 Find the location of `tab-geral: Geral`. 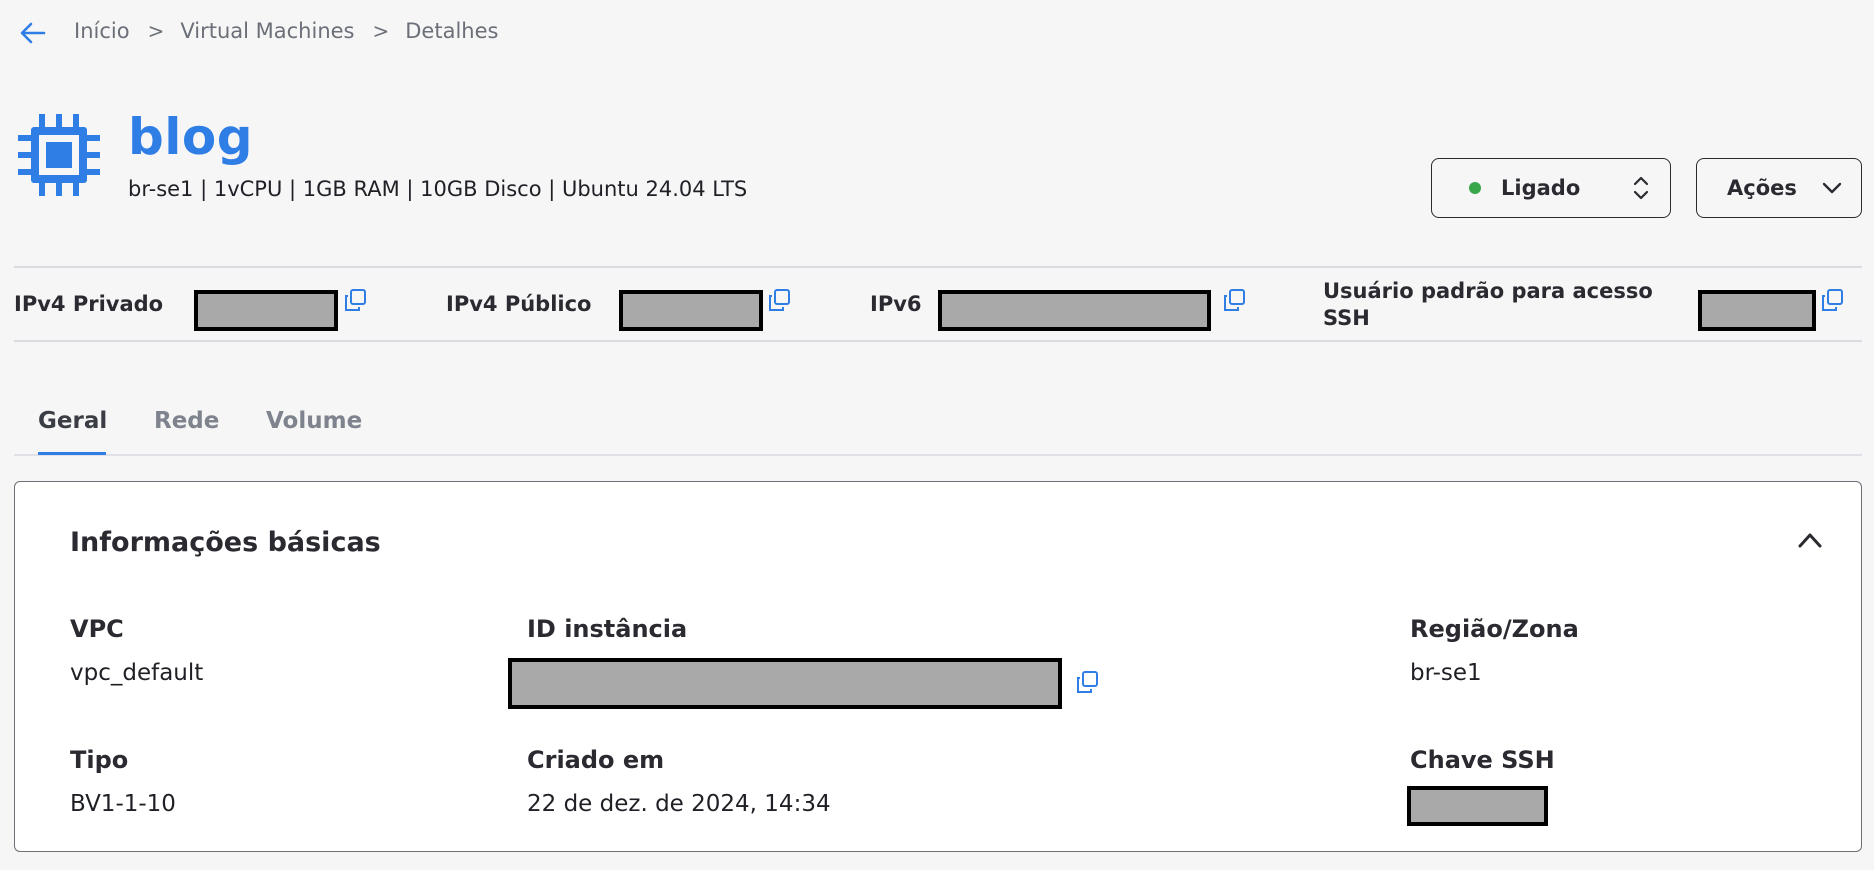

tab-geral: Geral is located at coordinates (72, 421).